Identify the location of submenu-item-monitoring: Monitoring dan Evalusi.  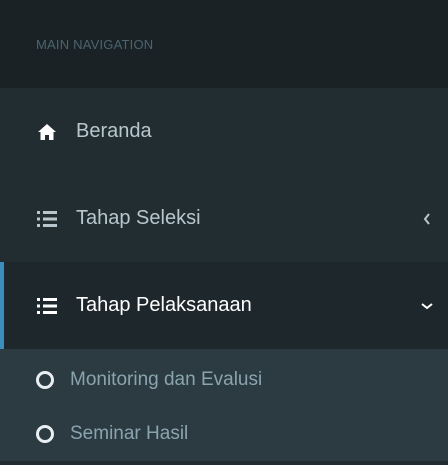
(224, 380).